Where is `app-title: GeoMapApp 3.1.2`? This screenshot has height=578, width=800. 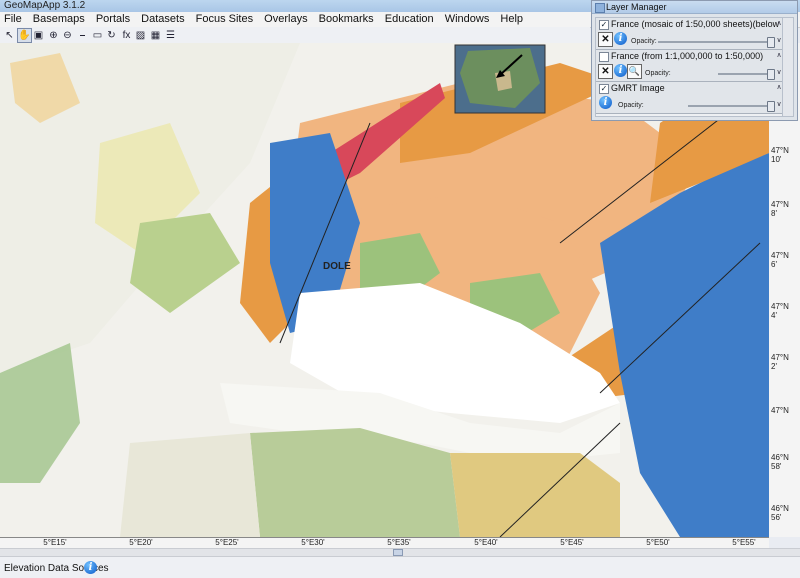
app-title: GeoMapApp 3.1.2 is located at coordinates (45, 5).